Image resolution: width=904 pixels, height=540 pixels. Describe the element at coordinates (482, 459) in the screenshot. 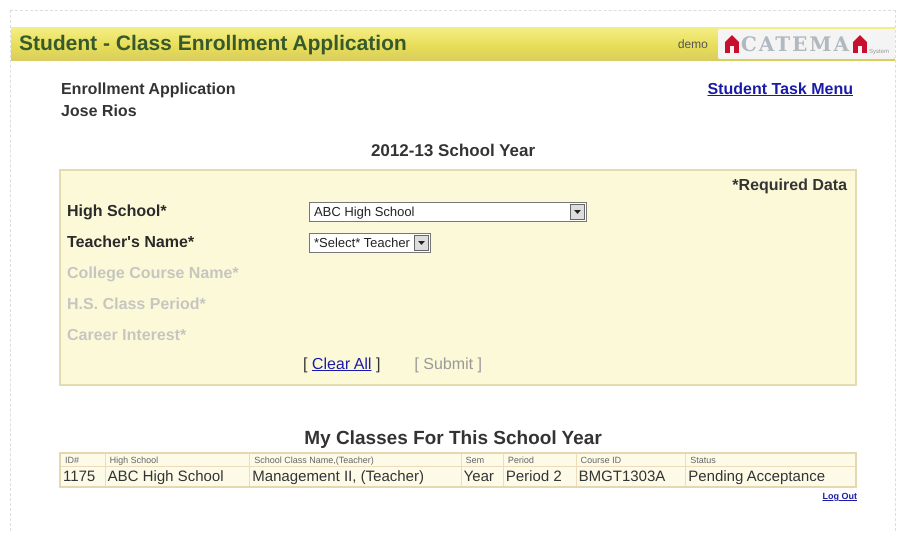

I see `column-header: Sem` at that location.